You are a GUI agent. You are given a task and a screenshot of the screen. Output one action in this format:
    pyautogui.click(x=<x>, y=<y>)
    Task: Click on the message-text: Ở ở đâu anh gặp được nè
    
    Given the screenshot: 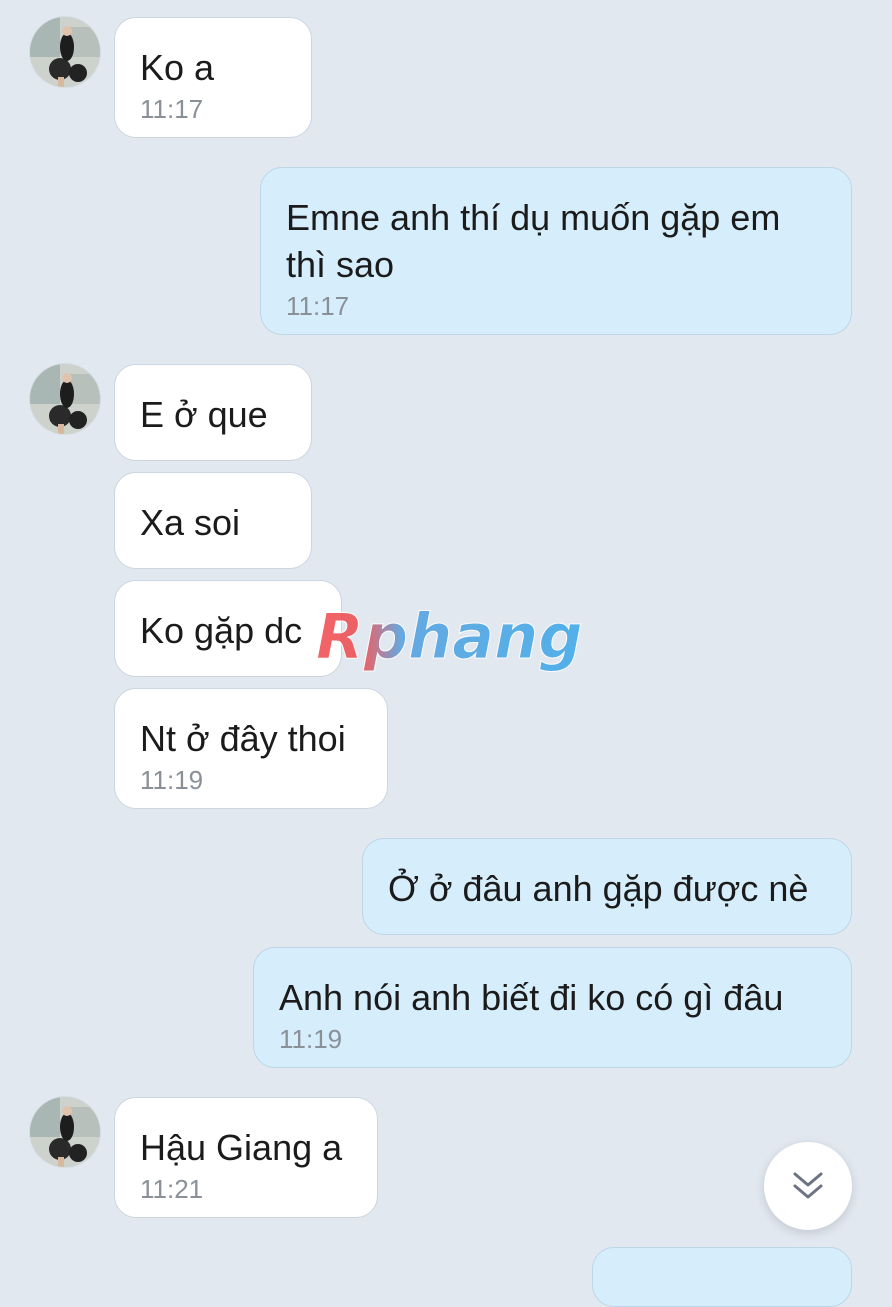 What is the action you would take?
    pyautogui.click(x=598, y=888)
    